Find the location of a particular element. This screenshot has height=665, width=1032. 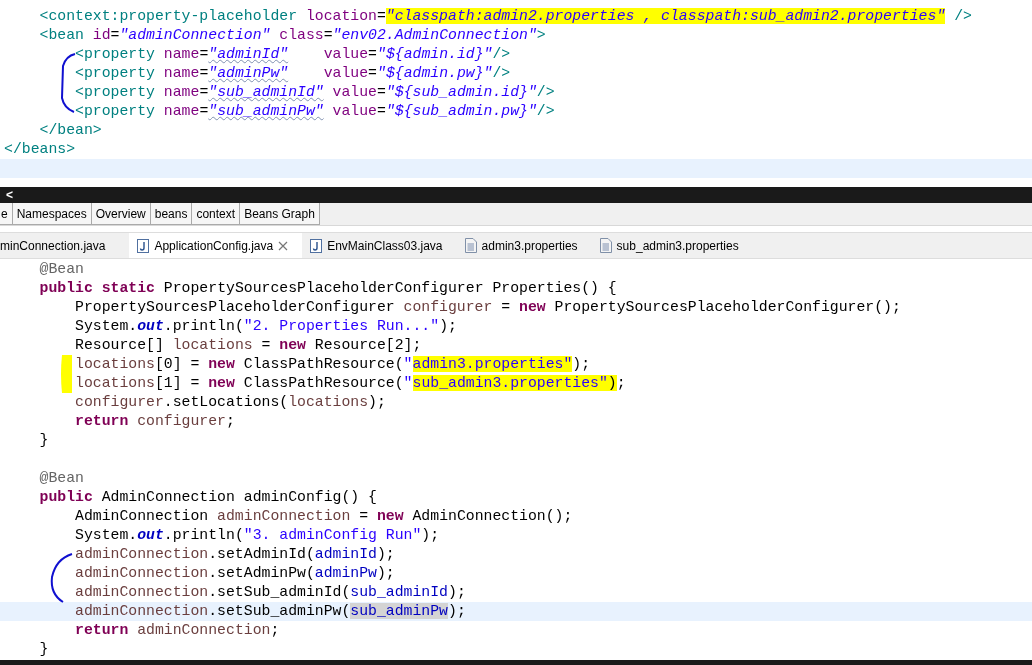

code-line: </bean> is located at coordinates (70, 130).